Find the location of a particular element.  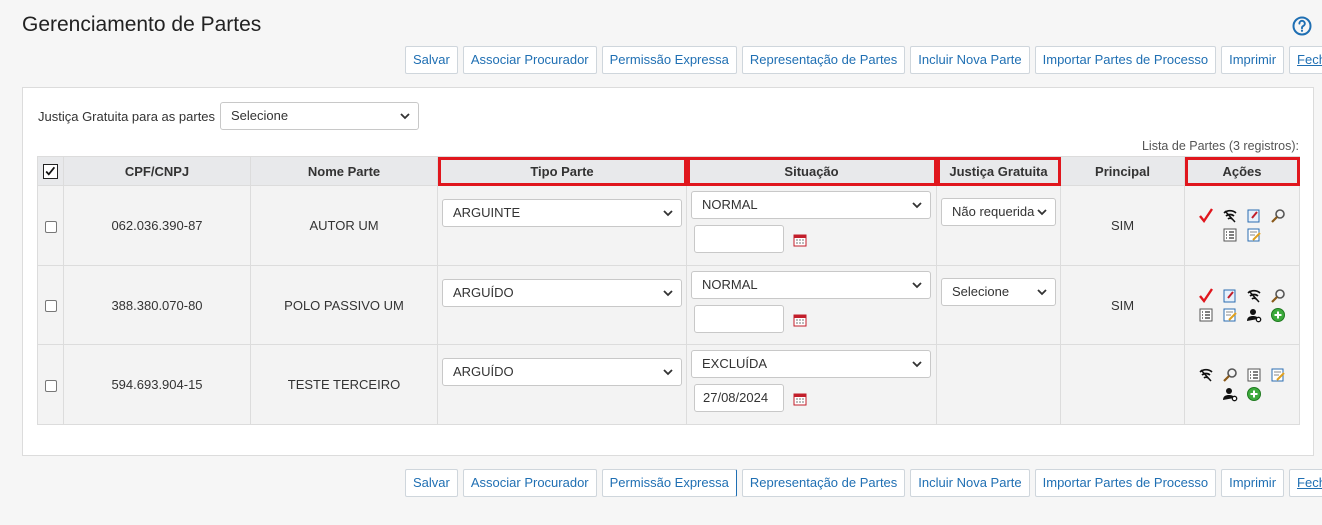

cpf-cell: 594.693.904-15 is located at coordinates (157, 384).